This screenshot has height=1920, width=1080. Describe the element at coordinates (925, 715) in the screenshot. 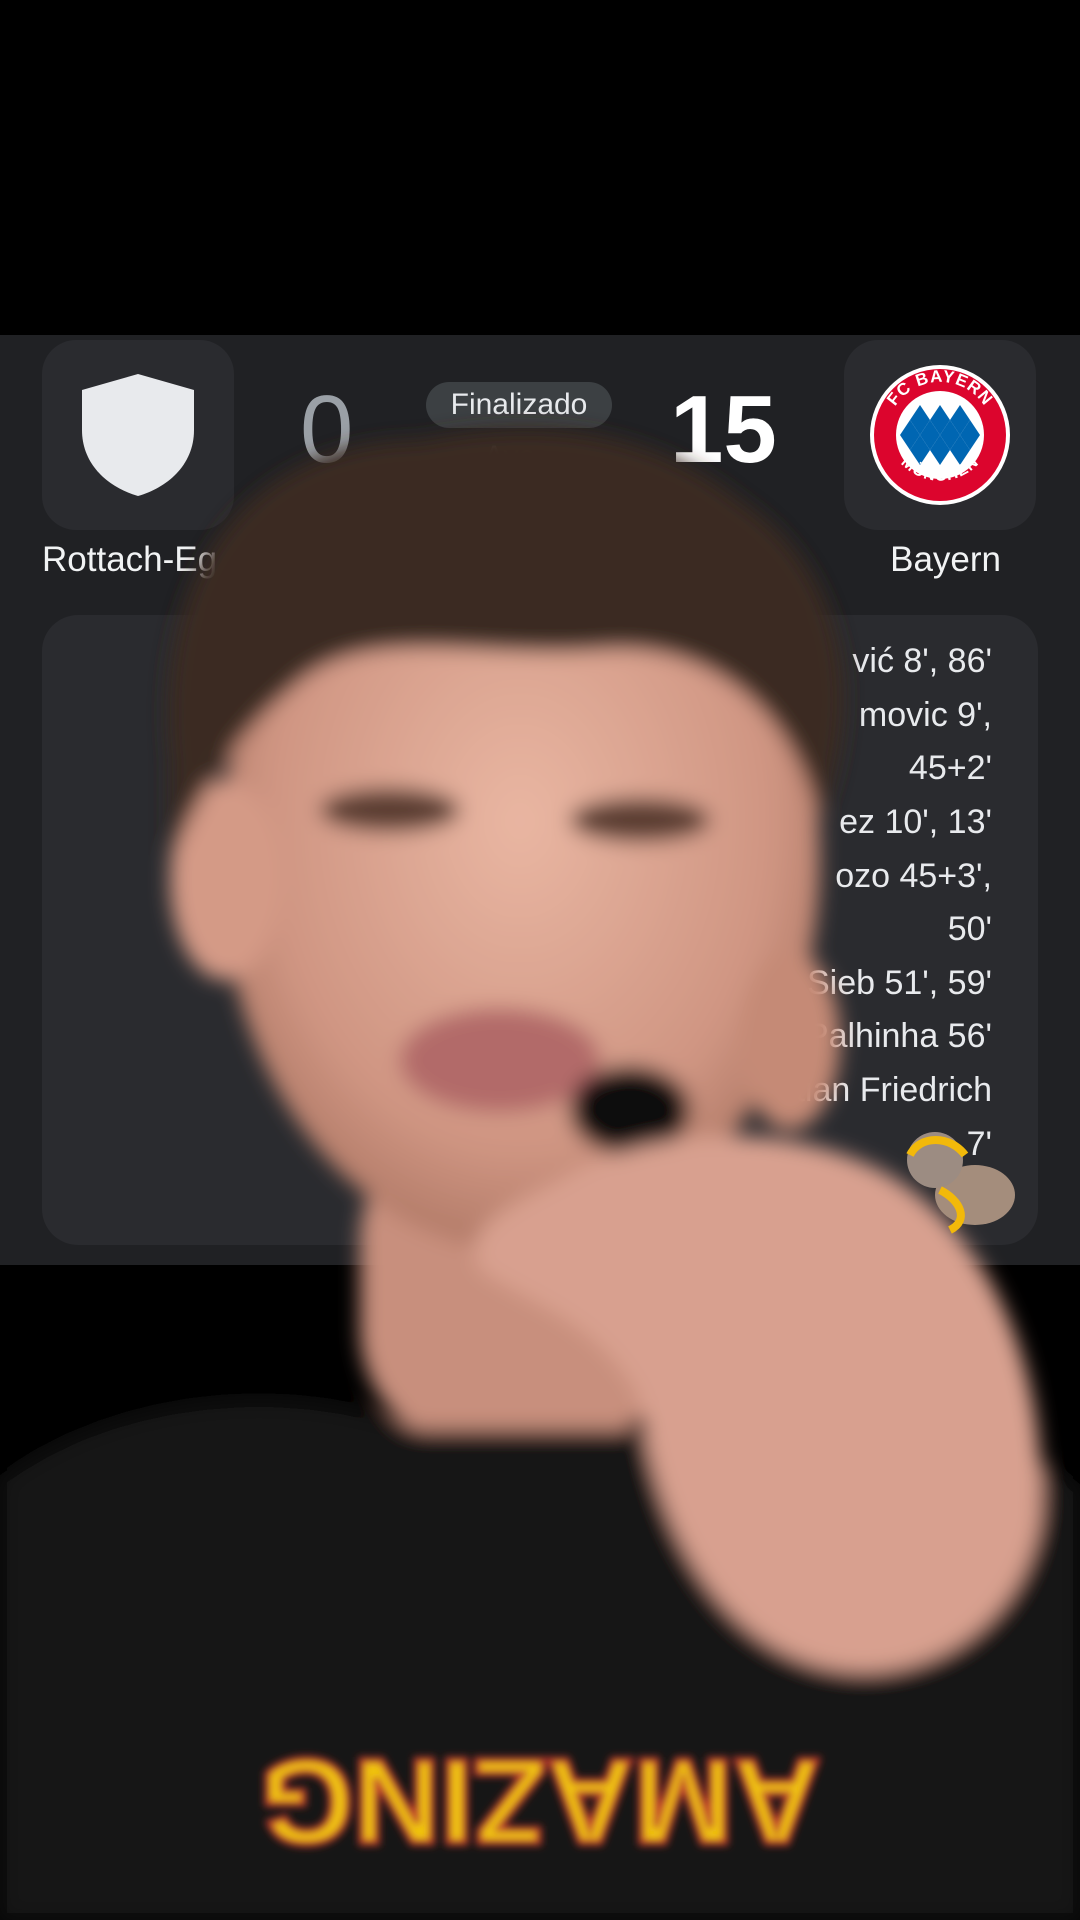

I see `scorer-line: movic 9',` at that location.